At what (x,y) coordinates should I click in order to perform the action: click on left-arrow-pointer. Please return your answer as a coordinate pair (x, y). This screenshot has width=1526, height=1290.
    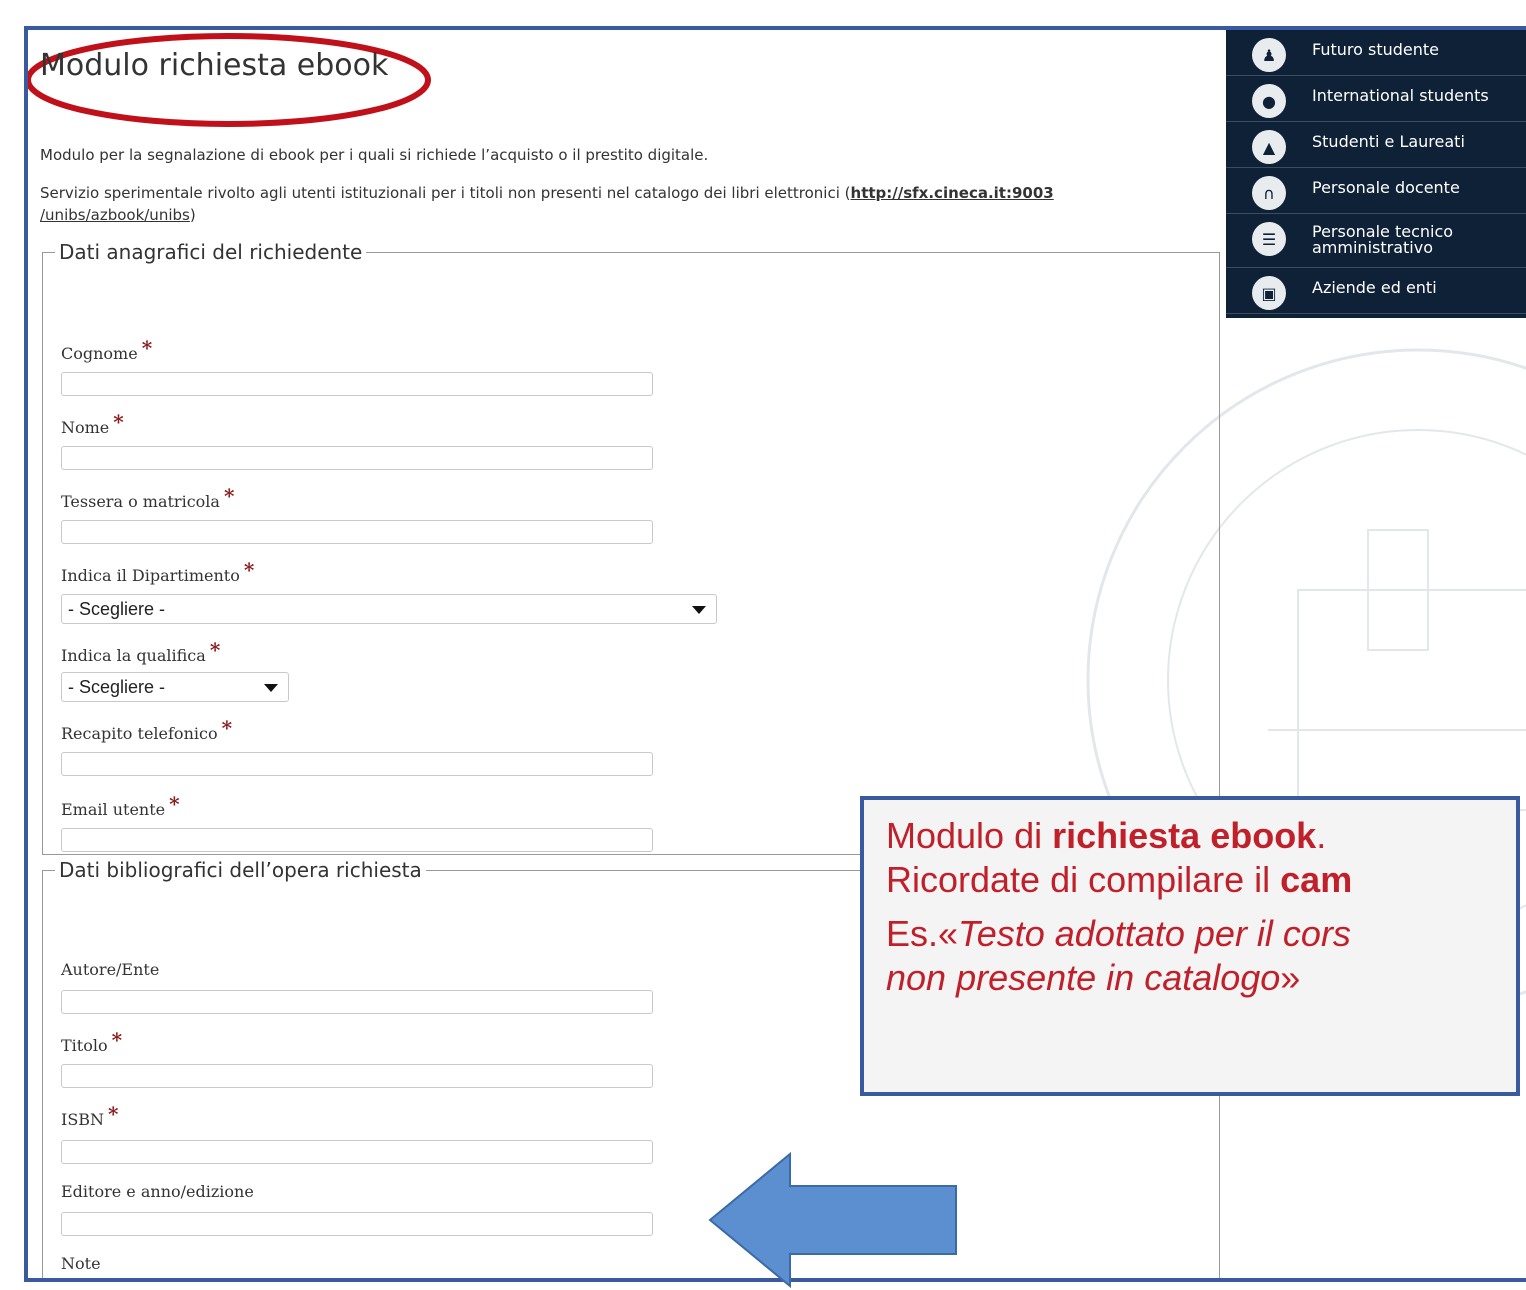
    Looking at the image, I should click on (832, 1220).